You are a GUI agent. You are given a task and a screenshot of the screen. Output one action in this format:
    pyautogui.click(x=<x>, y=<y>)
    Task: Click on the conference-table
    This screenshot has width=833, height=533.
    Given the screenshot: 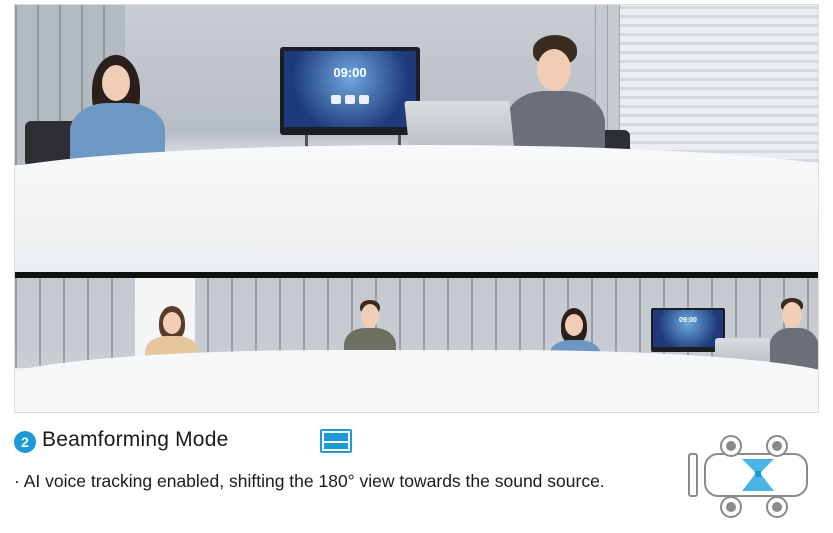 What is the action you would take?
    pyautogui.click(x=416, y=381)
    